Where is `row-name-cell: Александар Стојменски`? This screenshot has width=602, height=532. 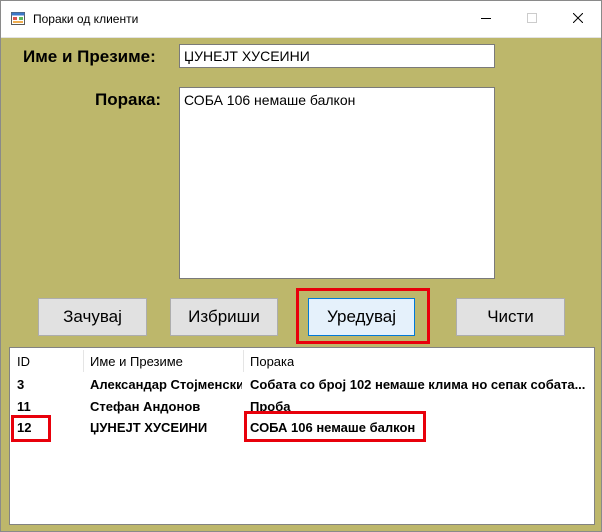 row-name-cell: Александар Стојменски is located at coordinates (166, 384).